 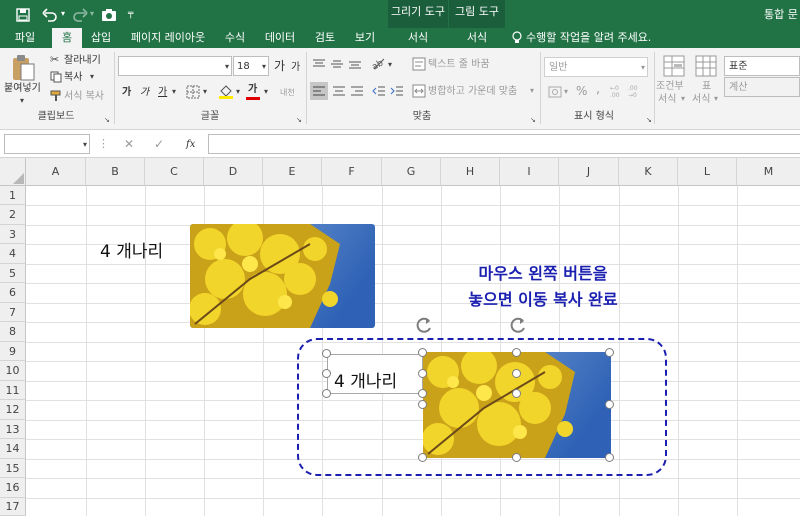 I want to click on column-header-f: F, so click(x=352, y=172).